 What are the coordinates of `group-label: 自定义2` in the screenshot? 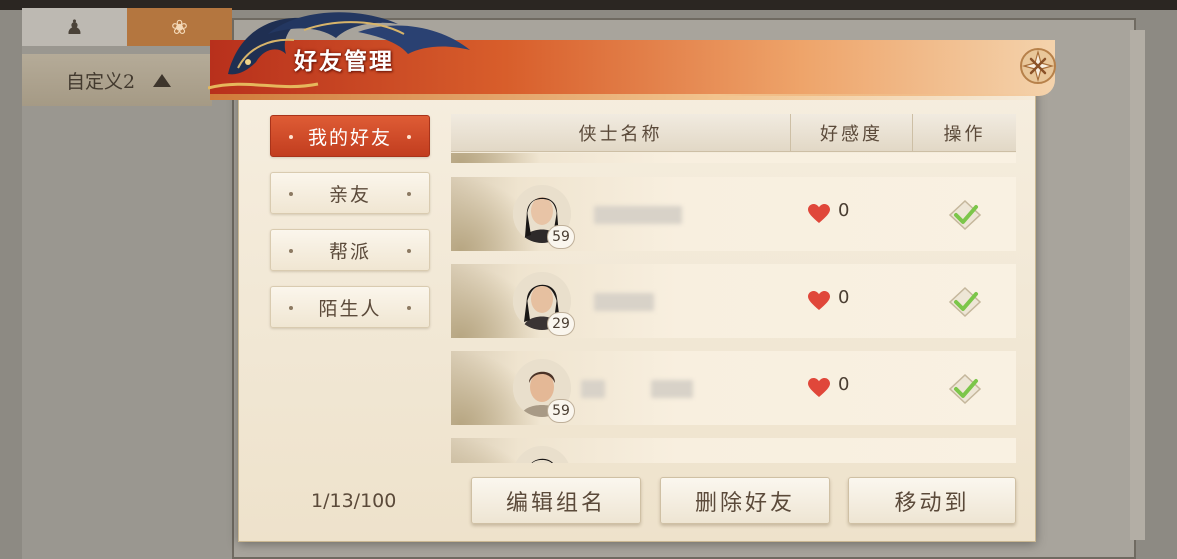 It's located at (101, 81).